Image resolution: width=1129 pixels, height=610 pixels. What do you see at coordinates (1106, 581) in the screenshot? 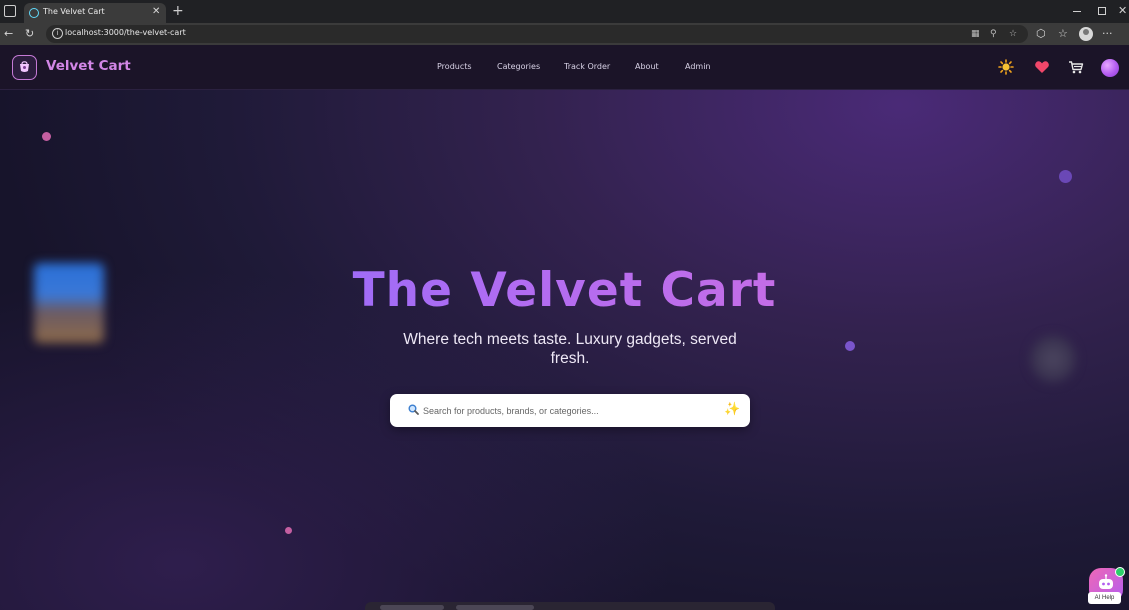
I see `robot-icon` at bounding box center [1106, 581].